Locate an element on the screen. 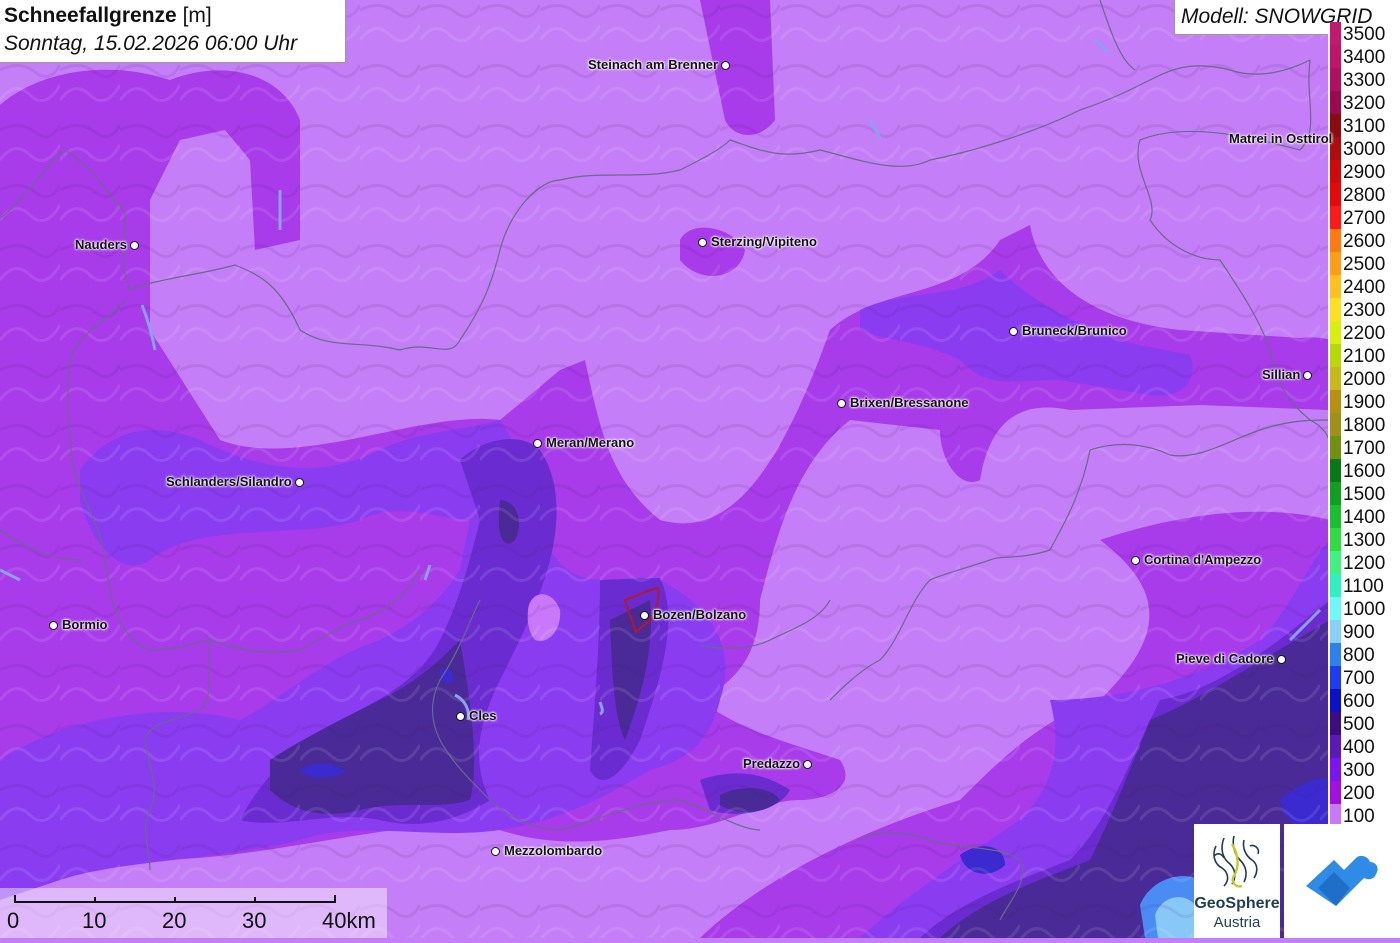 This screenshot has width=1400, height=943. legend-row: 1600 is located at coordinates (1364, 470).